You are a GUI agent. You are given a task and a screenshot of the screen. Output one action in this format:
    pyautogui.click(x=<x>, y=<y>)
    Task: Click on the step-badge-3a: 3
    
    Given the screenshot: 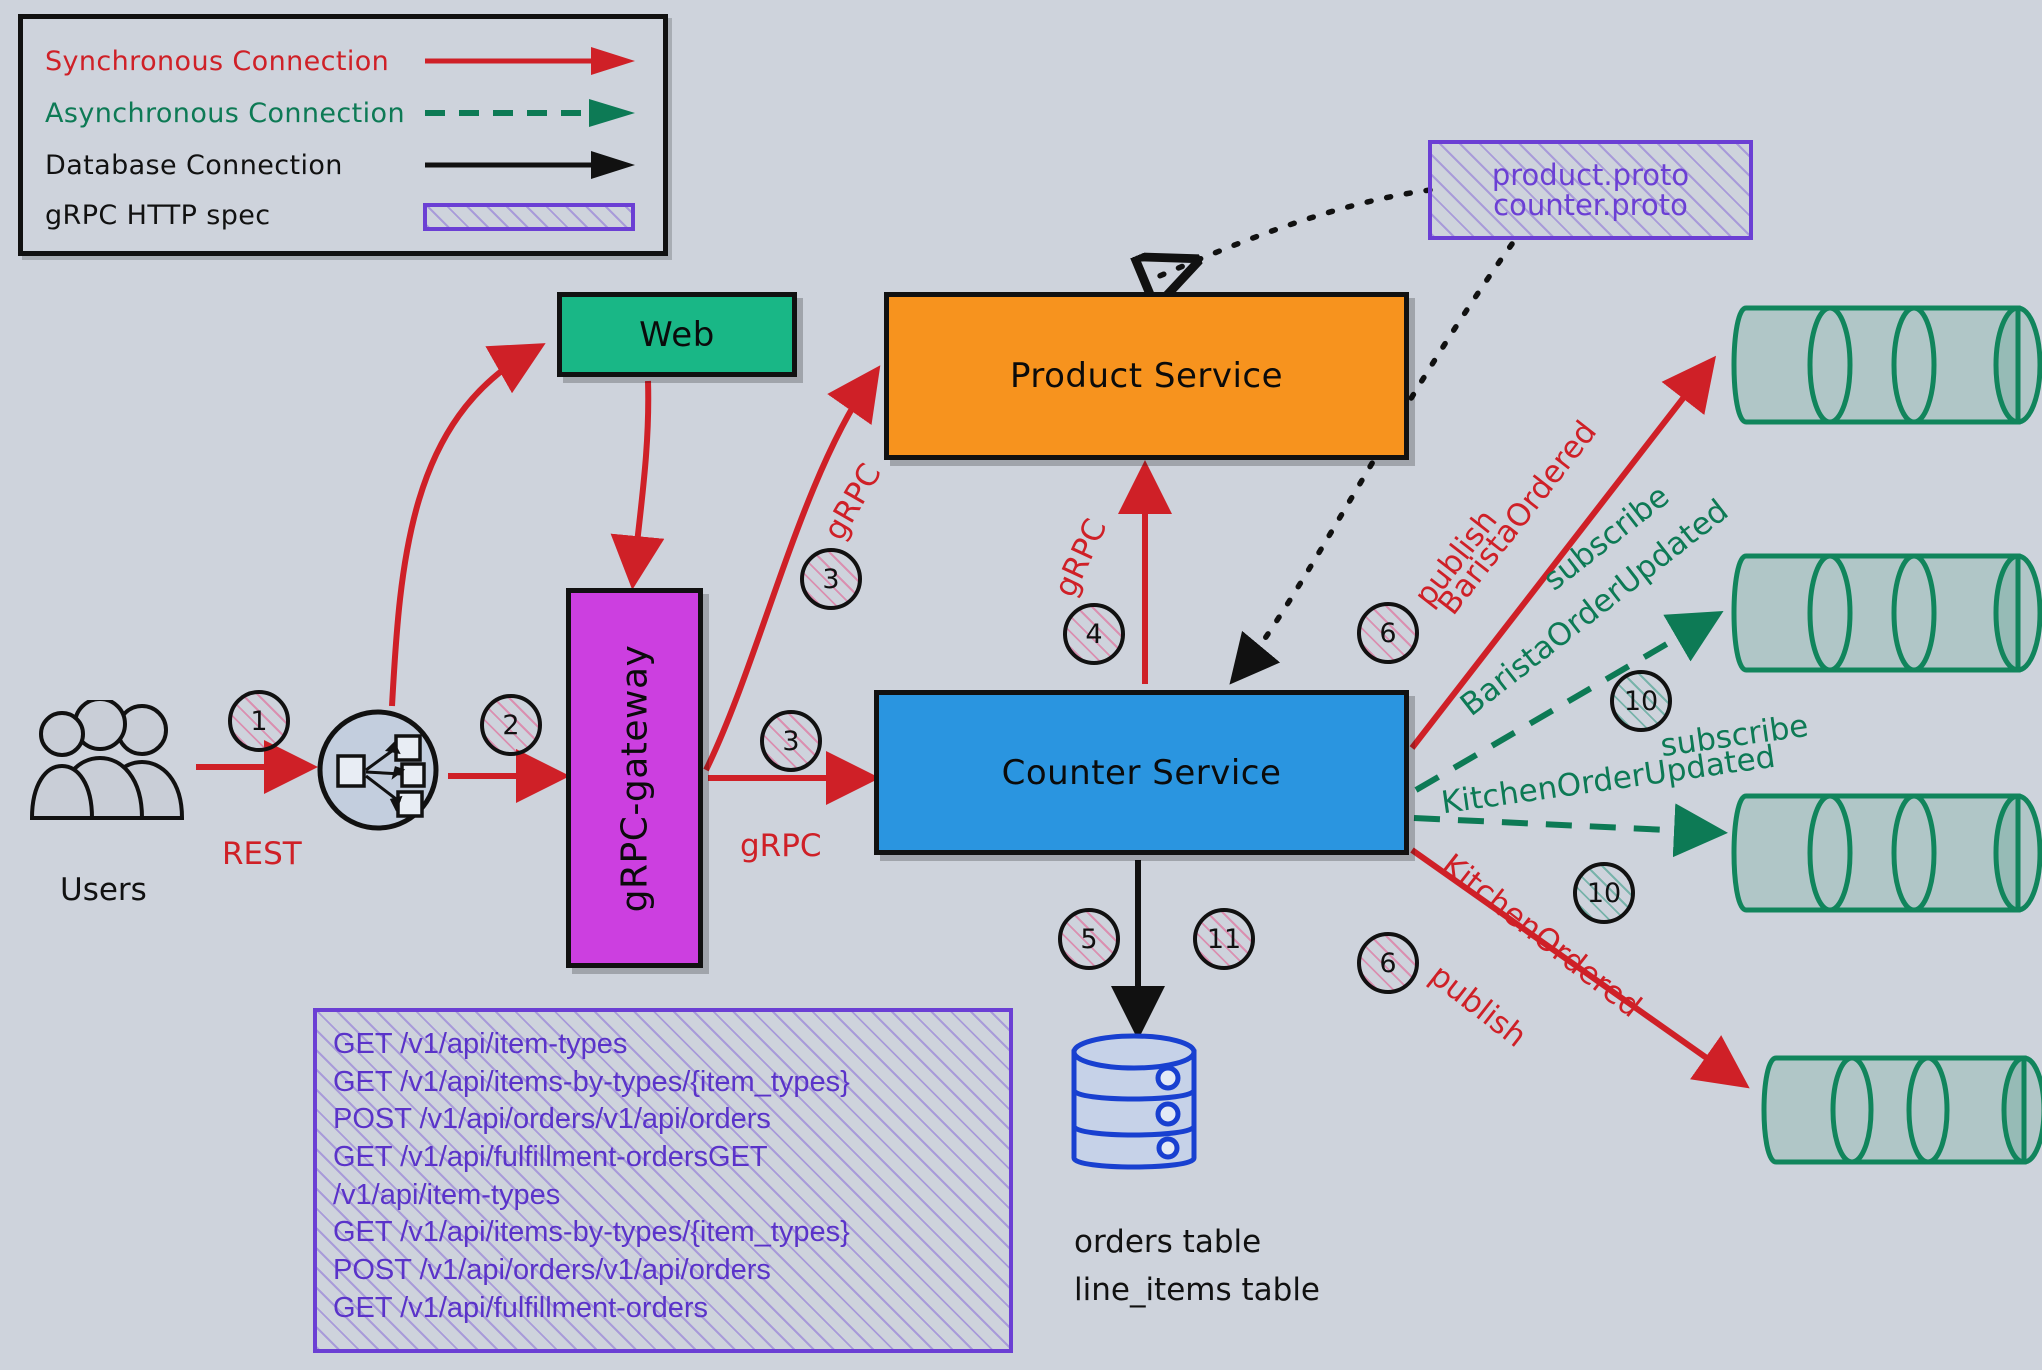 What is the action you would take?
    pyautogui.click(x=831, y=579)
    